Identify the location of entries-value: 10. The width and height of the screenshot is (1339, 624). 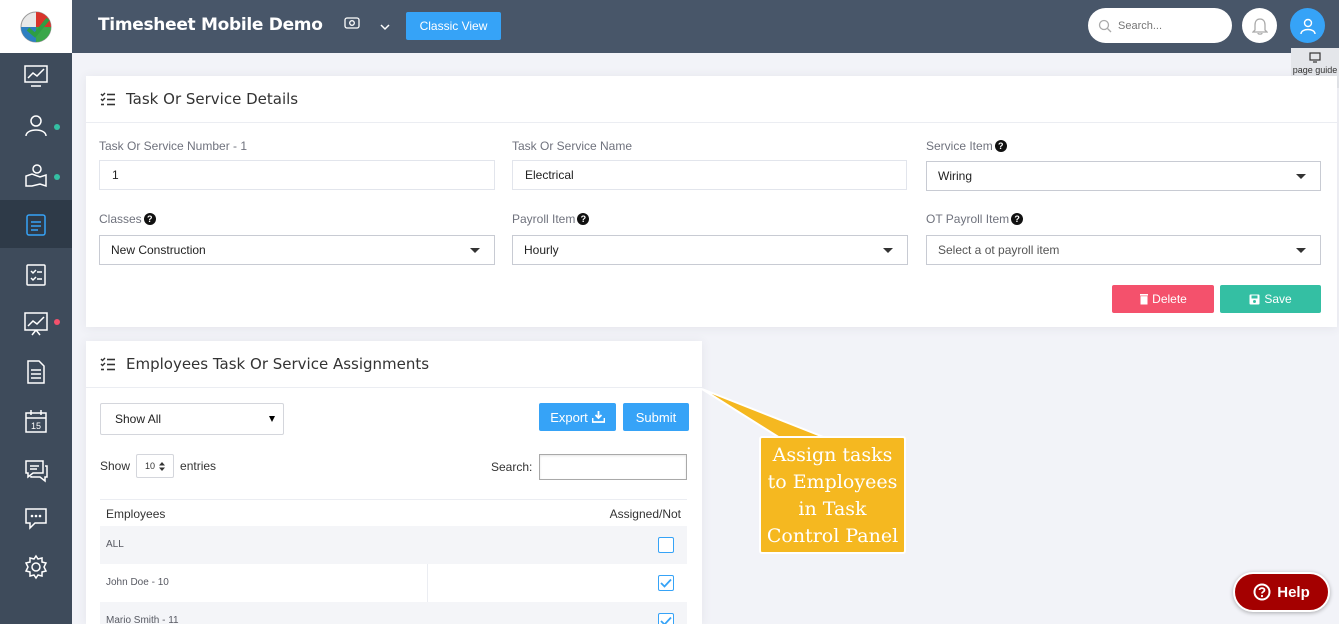
(150, 466).